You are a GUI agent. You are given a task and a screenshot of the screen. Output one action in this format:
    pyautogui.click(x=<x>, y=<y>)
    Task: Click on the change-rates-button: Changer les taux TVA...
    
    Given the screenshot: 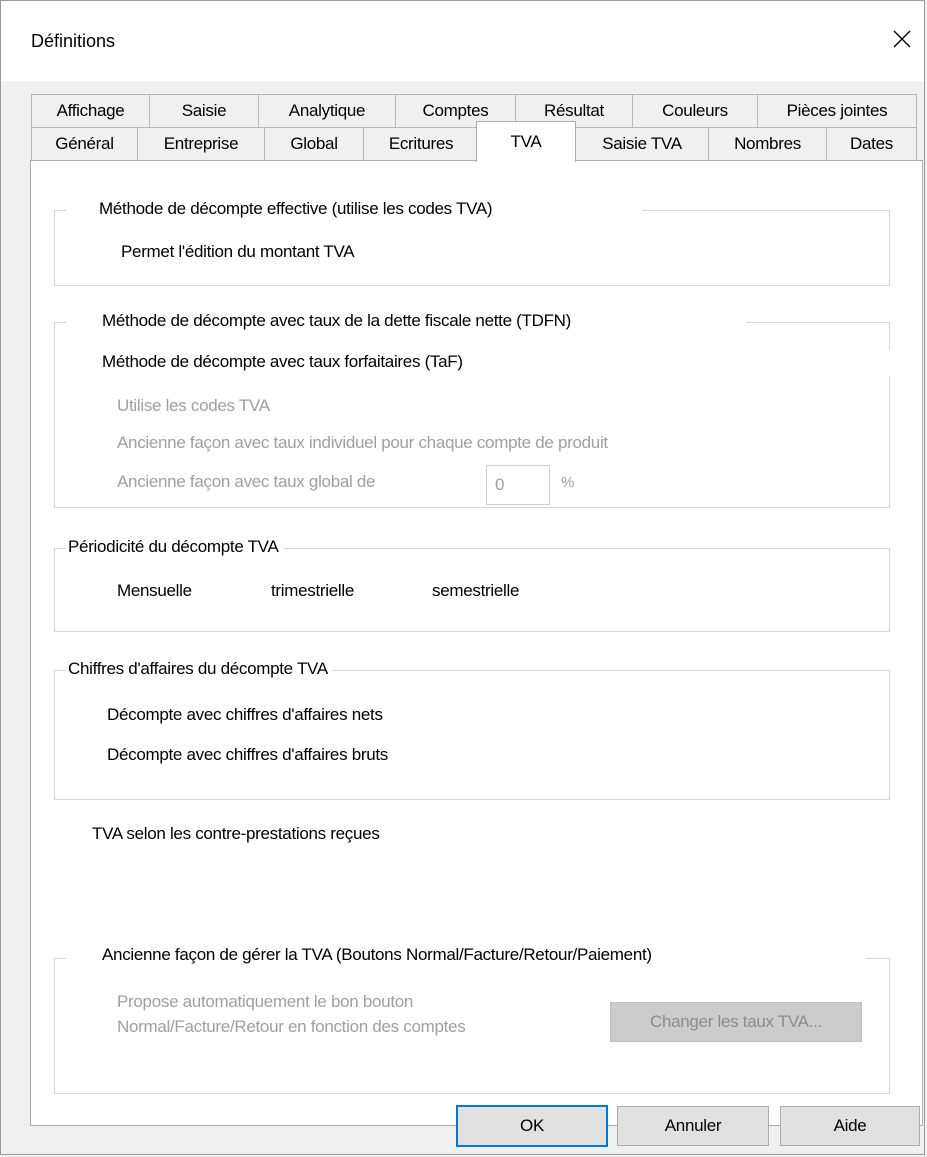 What is the action you would take?
    pyautogui.click(x=736, y=1022)
    